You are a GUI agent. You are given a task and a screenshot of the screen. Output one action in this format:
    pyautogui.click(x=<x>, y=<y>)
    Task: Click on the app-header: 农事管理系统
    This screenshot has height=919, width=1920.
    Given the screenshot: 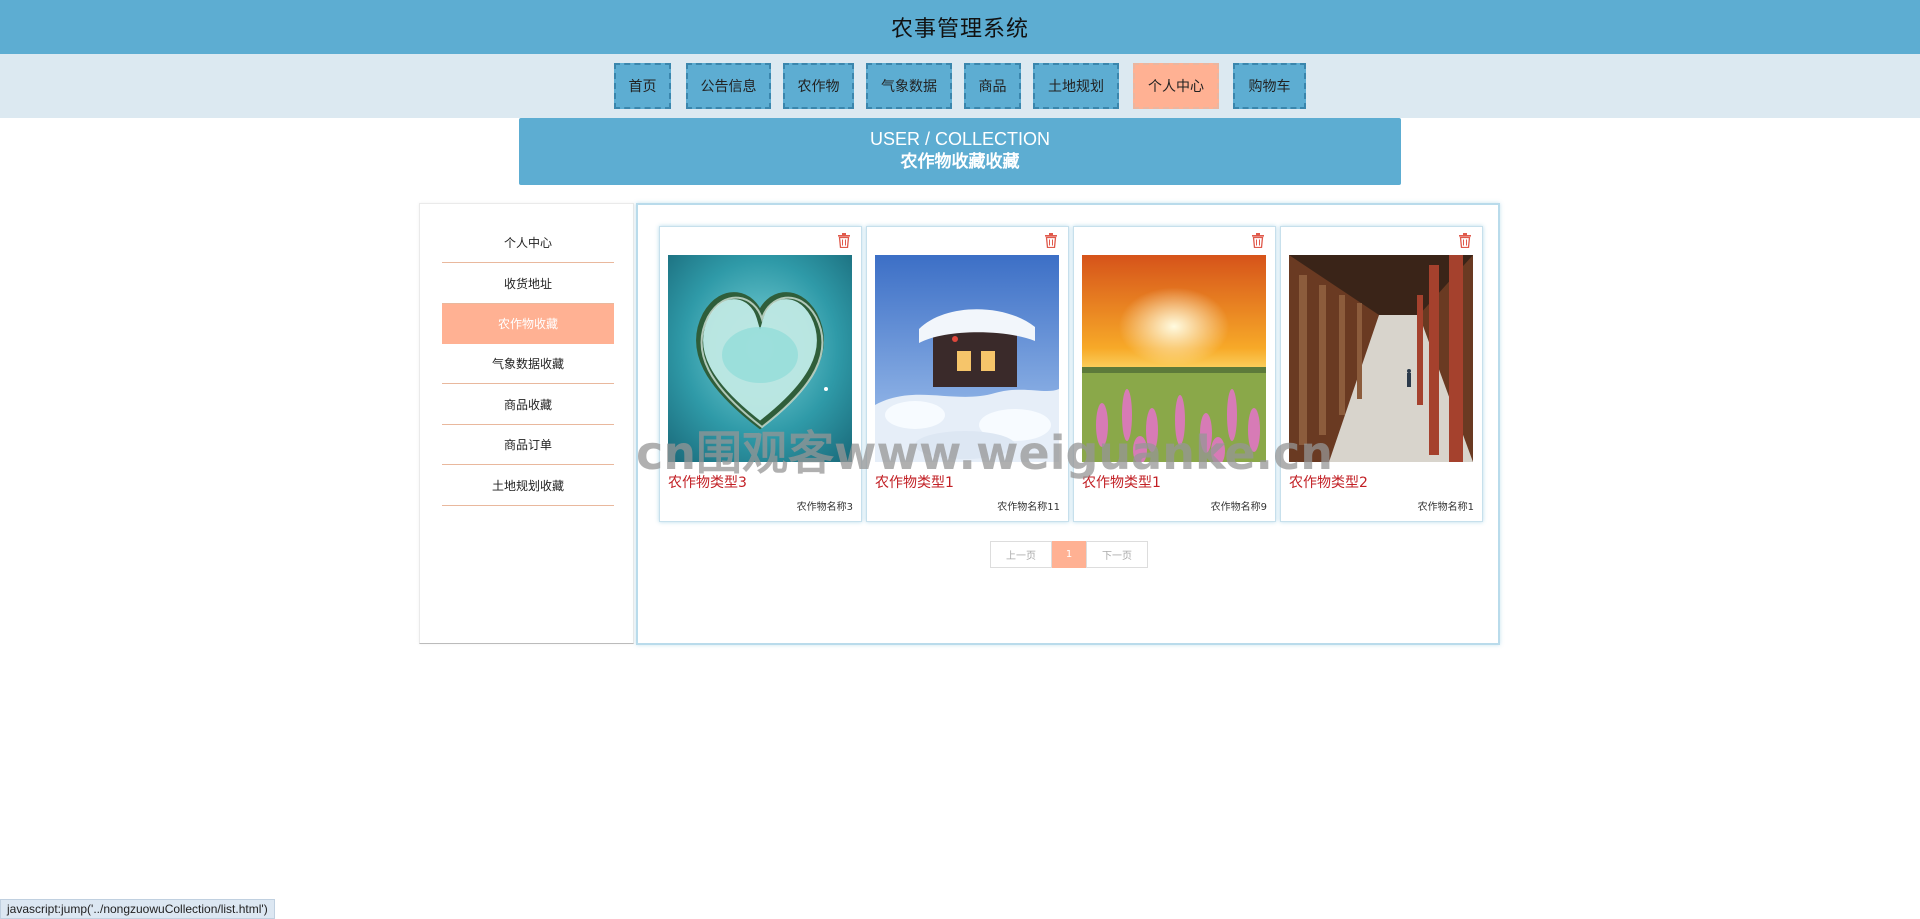 What is the action you would take?
    pyautogui.click(x=960, y=27)
    